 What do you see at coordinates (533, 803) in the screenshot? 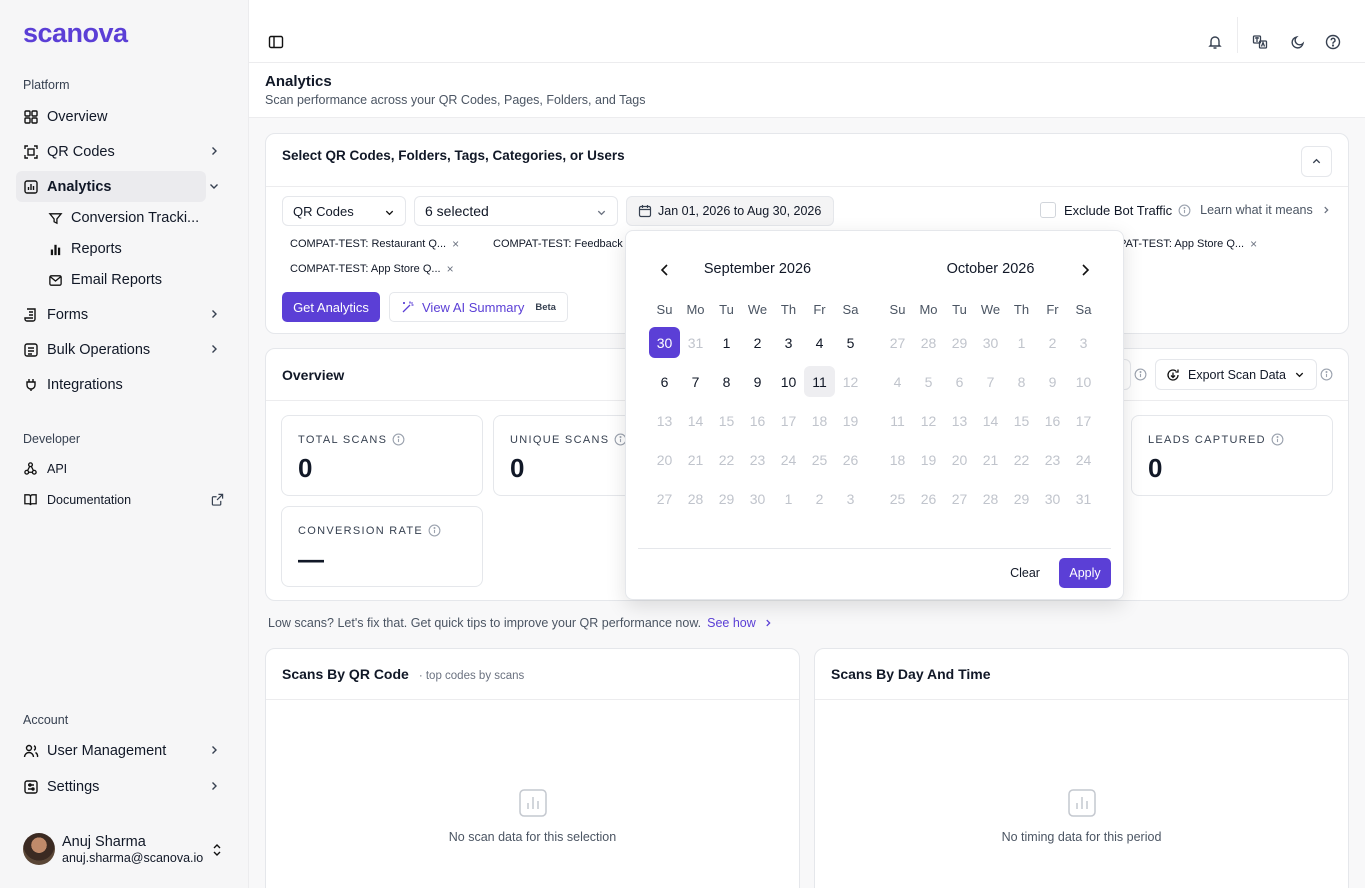
I see `empty-chart-icon` at bounding box center [533, 803].